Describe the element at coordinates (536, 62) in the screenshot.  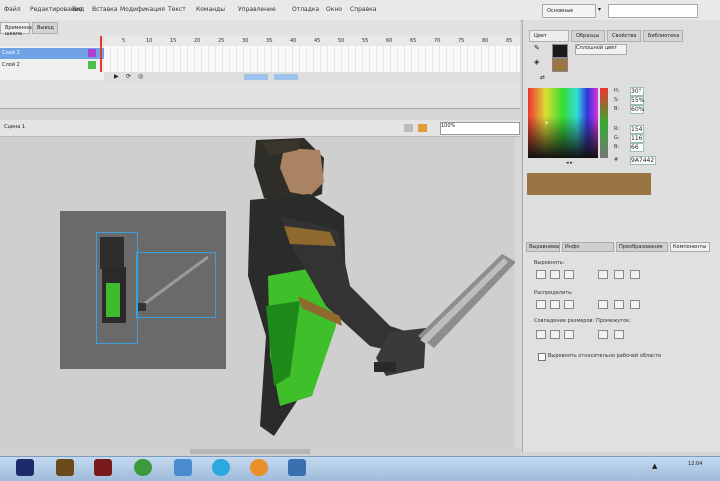
I see `fill-bucket-icon: ◈` at that location.